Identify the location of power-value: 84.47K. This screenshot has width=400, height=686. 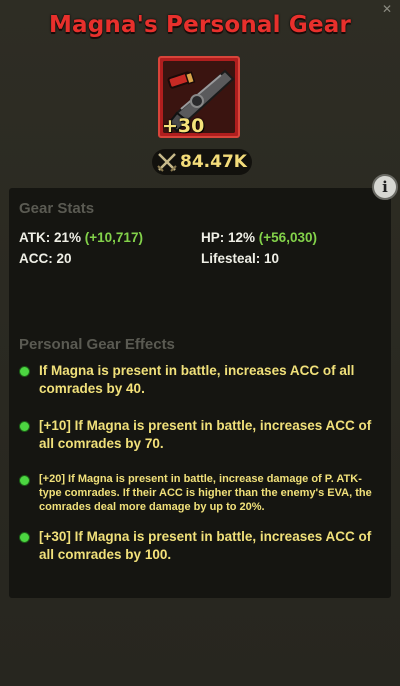
(213, 162).